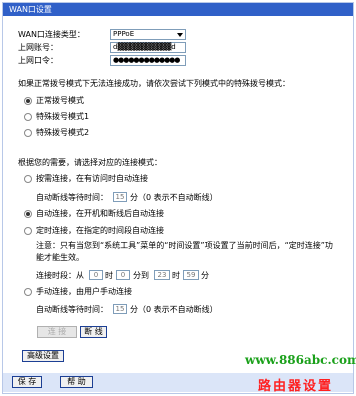 The width and height of the screenshot is (356, 396). Describe the element at coordinates (63, 116) in the screenshot. I see `radio-special-dial-1-label: 特殊拨号模式1` at that location.